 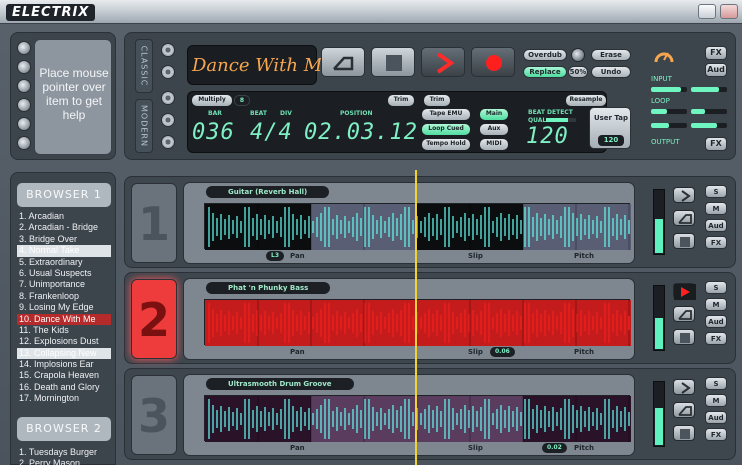 I want to click on deck-number: 1, so click(x=154, y=223).